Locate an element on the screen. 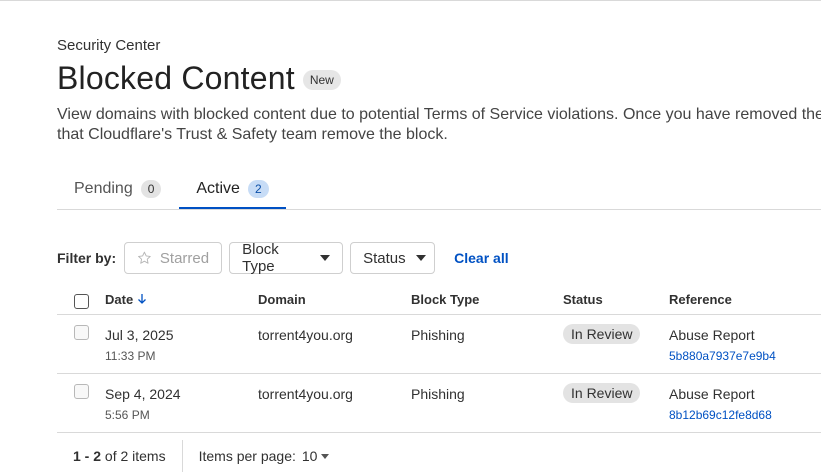 The width and height of the screenshot is (821, 472). section-label: Security Center is located at coordinates (109, 45).